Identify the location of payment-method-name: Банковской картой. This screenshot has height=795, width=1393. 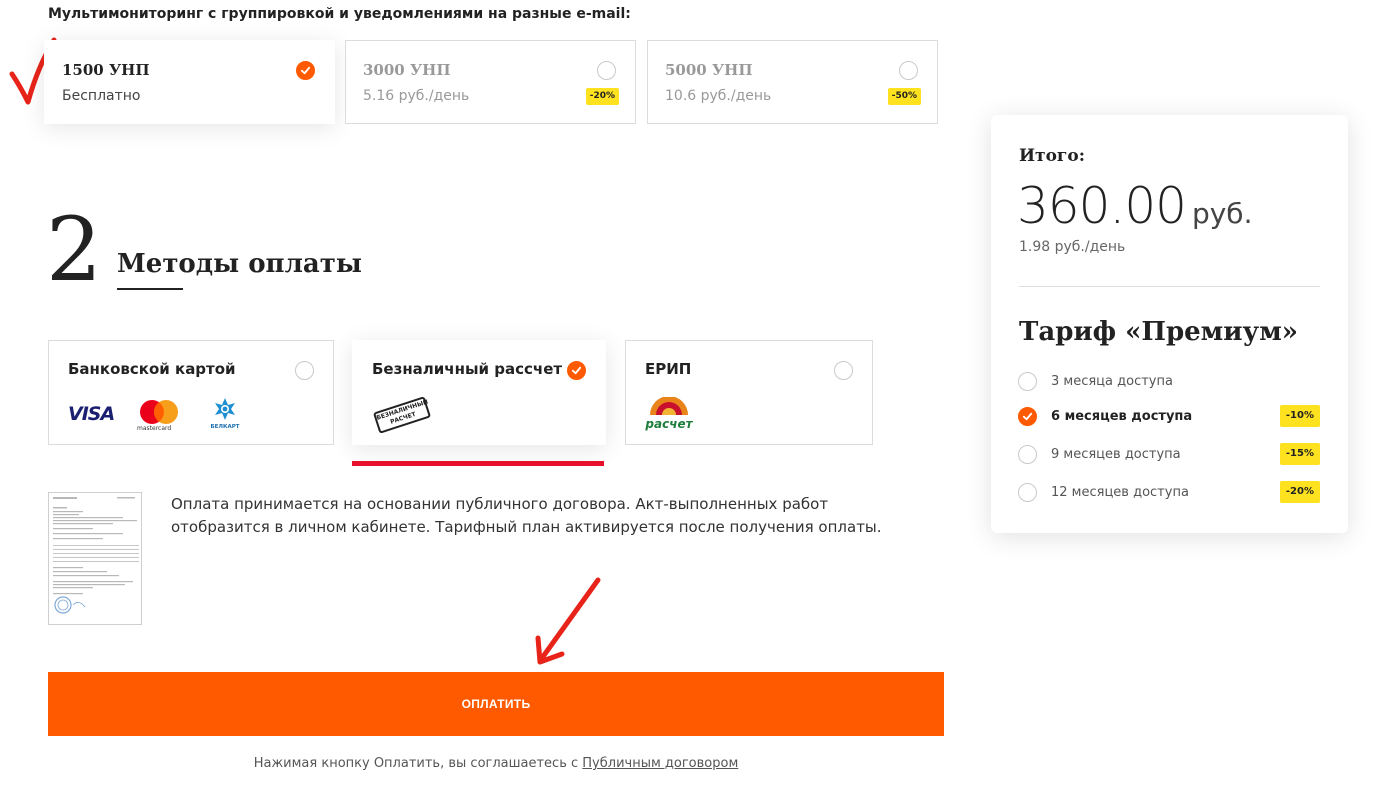
(152, 369).